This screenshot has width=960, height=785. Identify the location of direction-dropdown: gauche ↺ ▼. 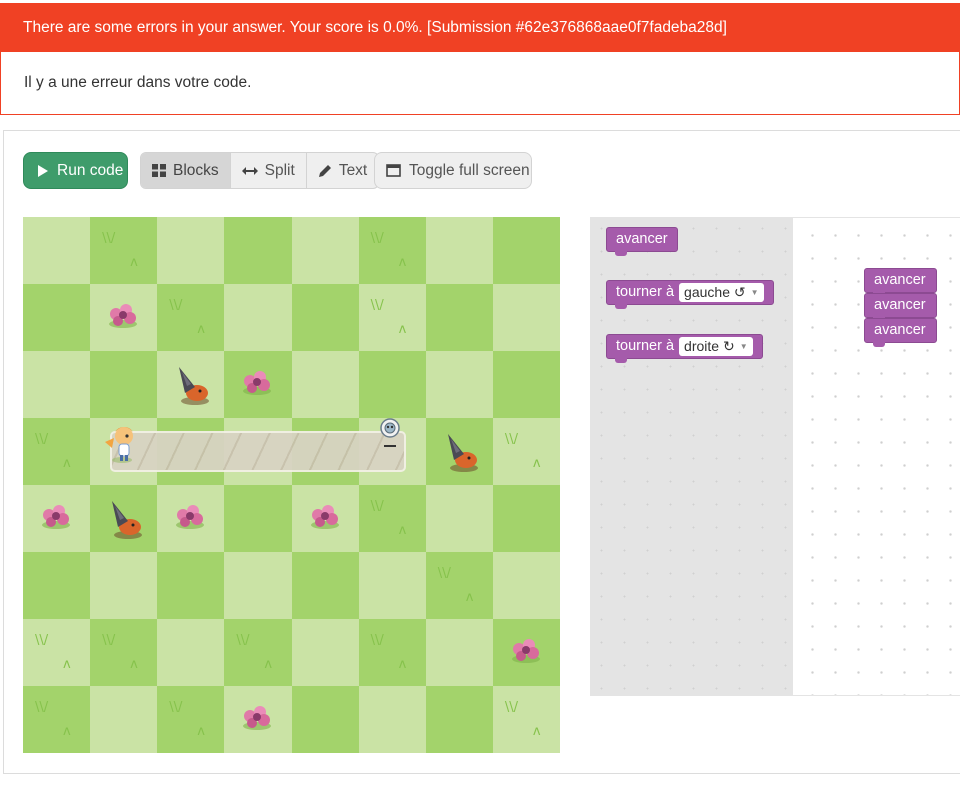
(721, 292).